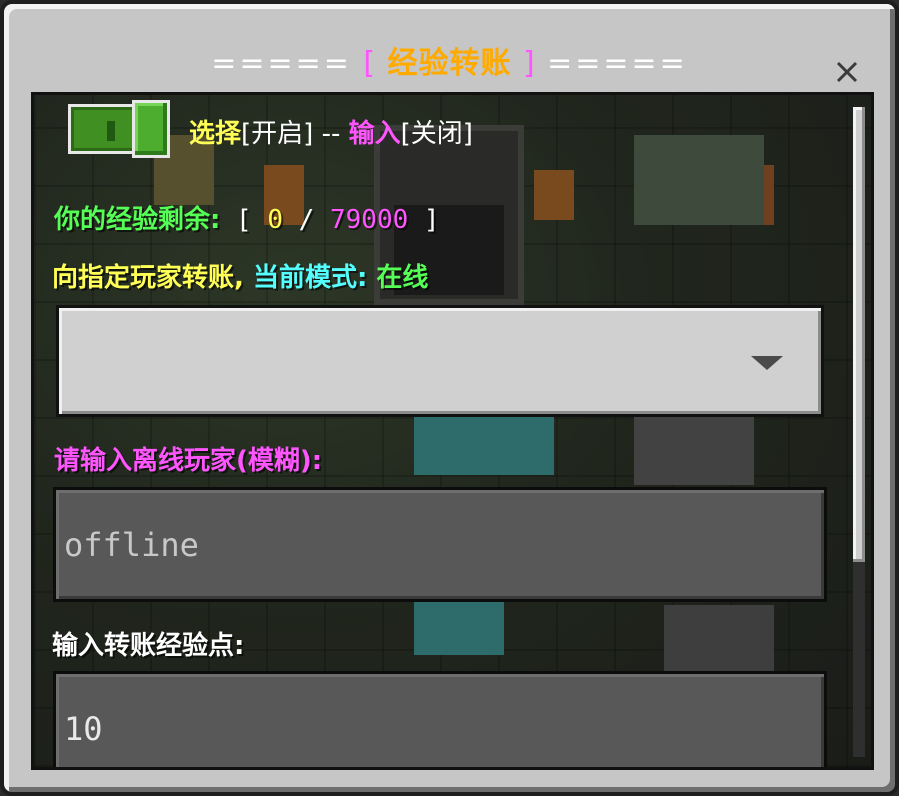  Describe the element at coordinates (119, 130) in the screenshot. I see `mode-toggle` at that location.